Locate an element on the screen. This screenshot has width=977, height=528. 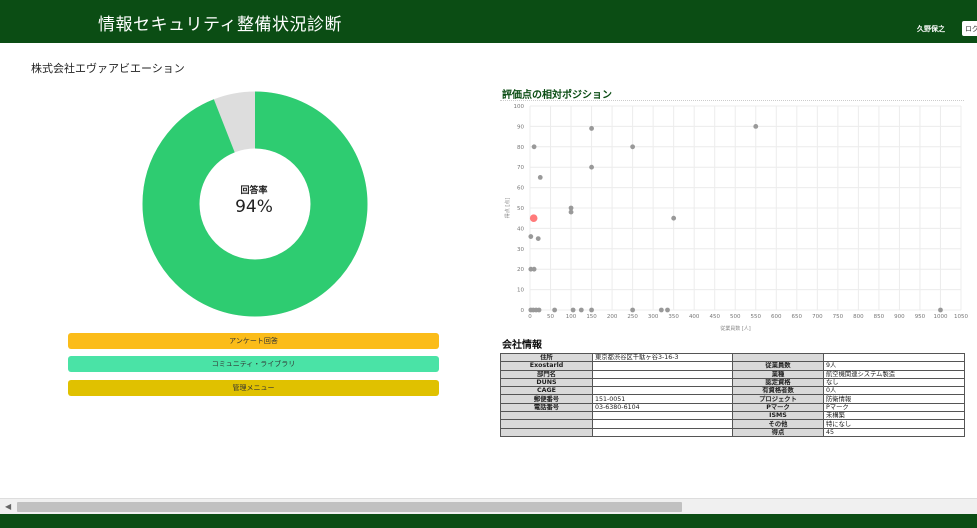
horizontal-scrollbar: ◀ is located at coordinates (488, 506).